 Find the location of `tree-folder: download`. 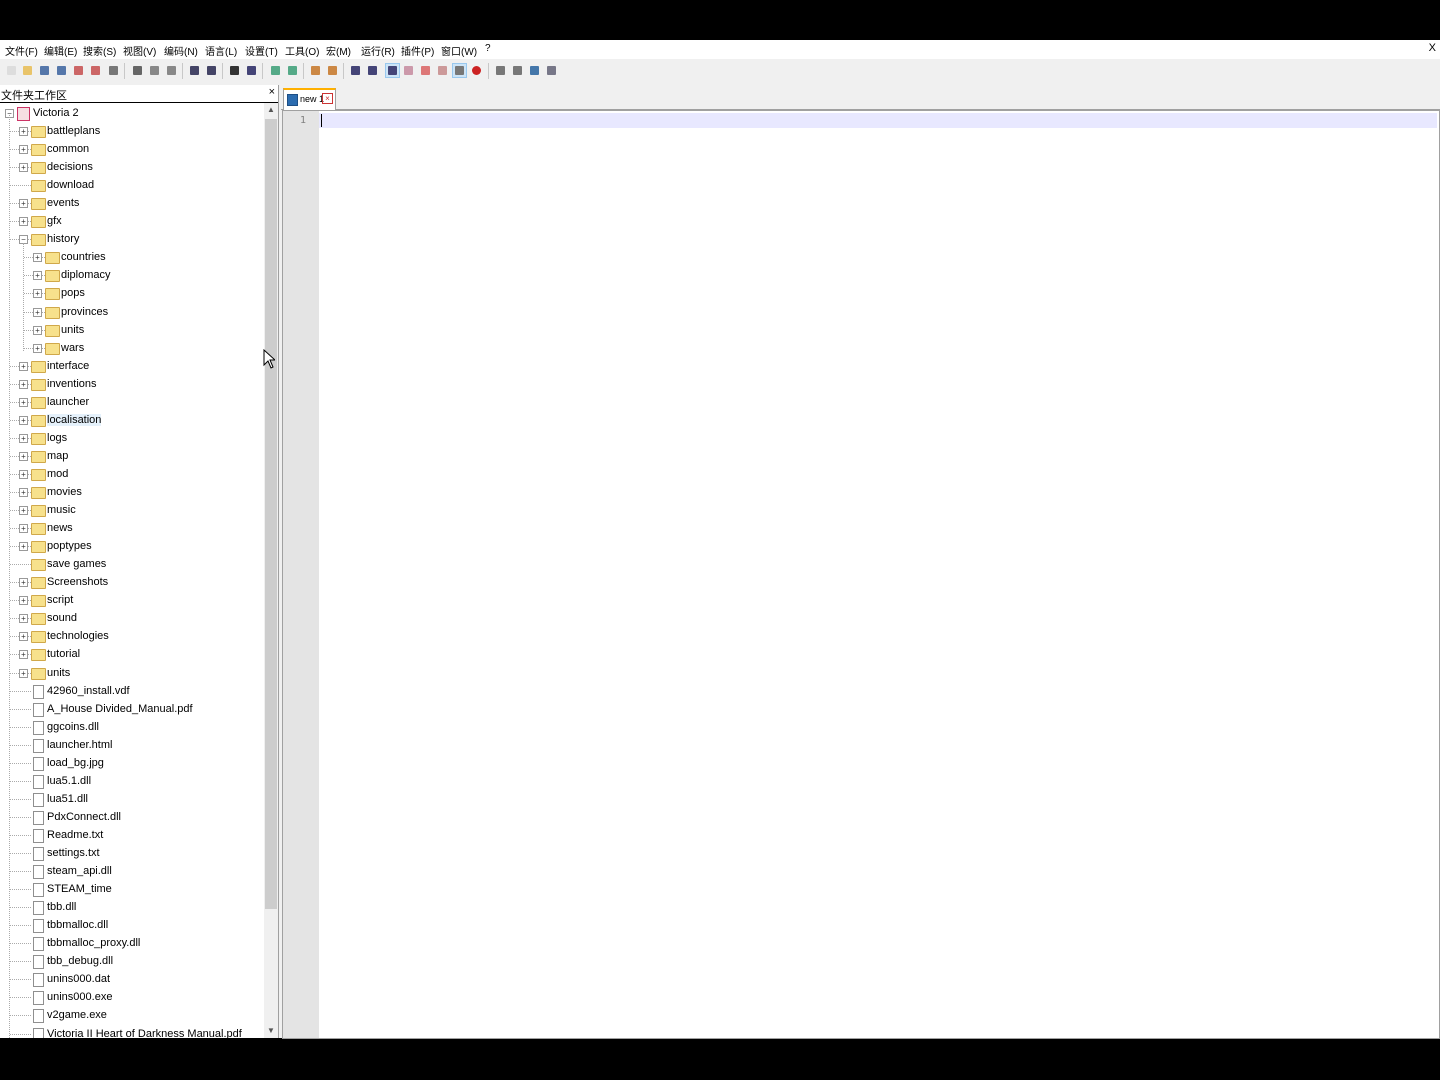

tree-folder: download is located at coordinates (132, 186).